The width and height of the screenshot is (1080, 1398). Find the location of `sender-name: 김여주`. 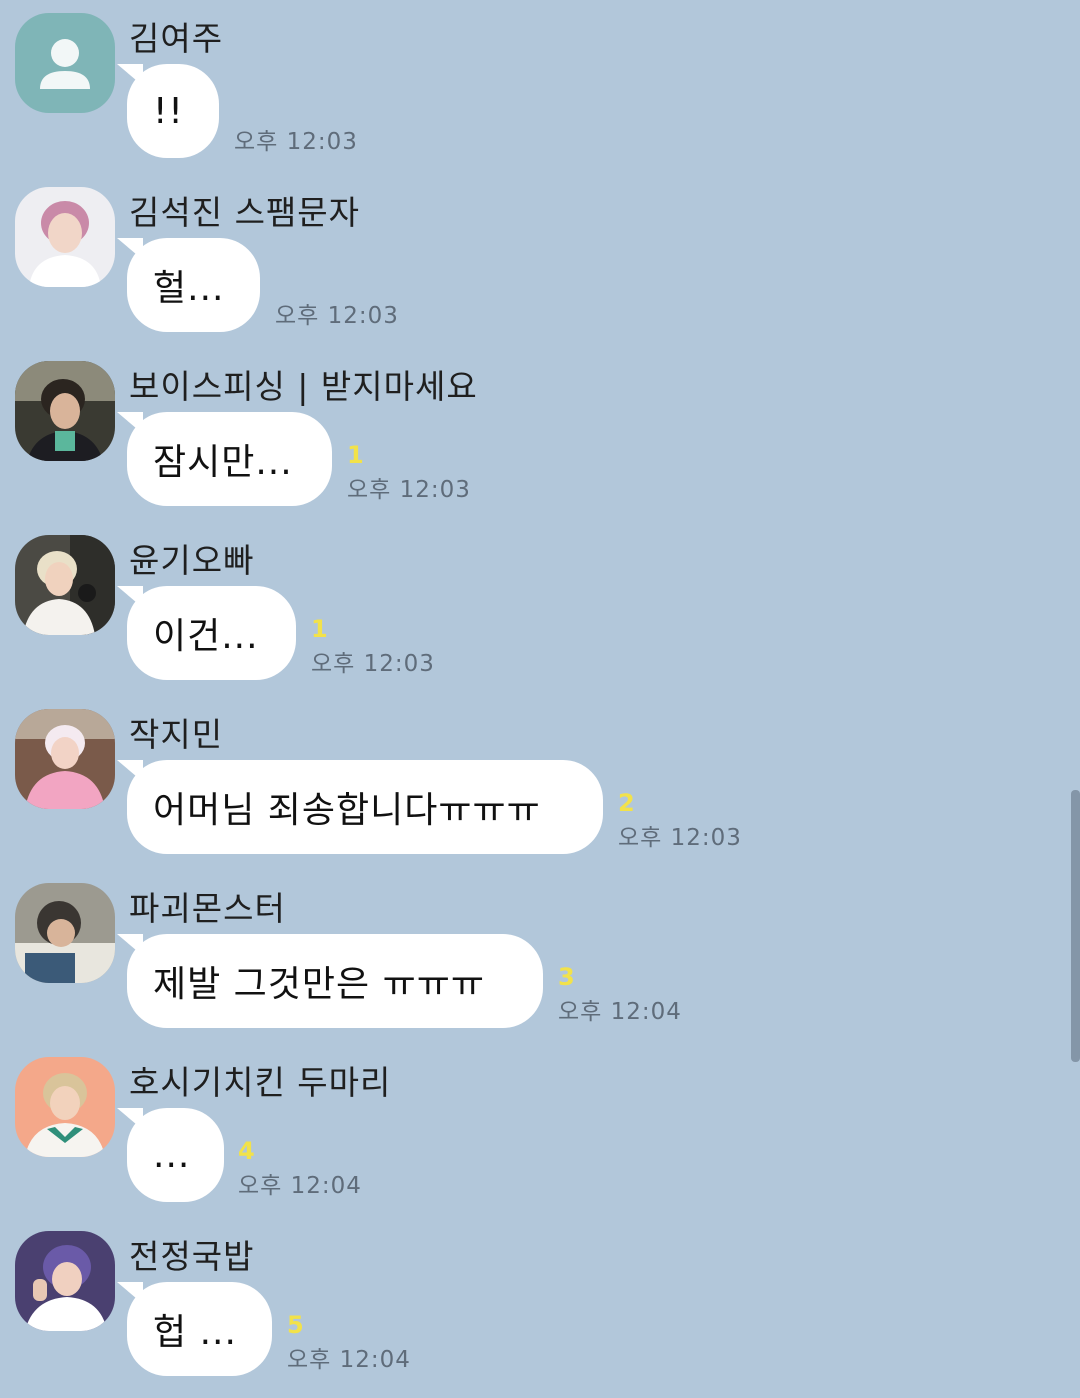

sender-name: 김여주 is located at coordinates (176, 38).